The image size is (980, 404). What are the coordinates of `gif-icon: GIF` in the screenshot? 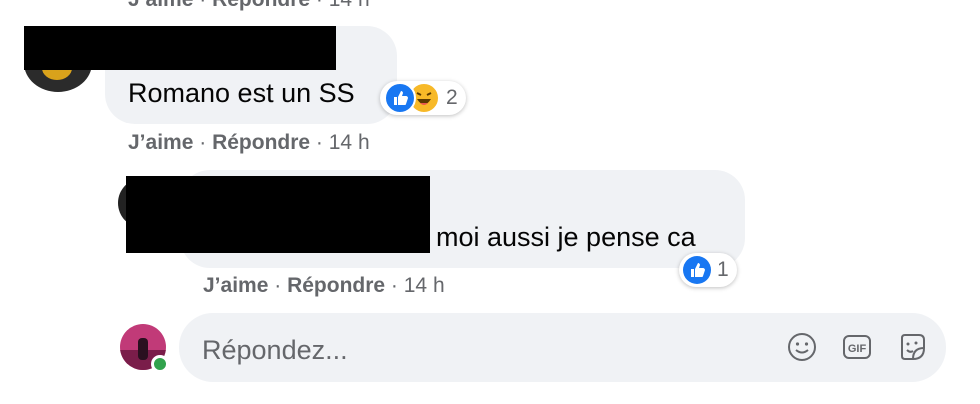 It's located at (857, 347).